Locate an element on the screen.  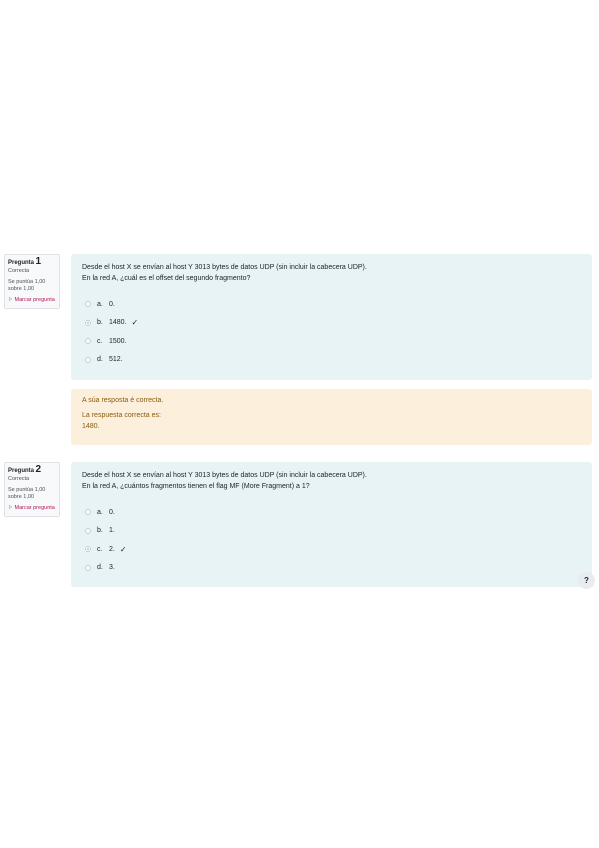
answer-text: 3. is located at coordinates (112, 568).